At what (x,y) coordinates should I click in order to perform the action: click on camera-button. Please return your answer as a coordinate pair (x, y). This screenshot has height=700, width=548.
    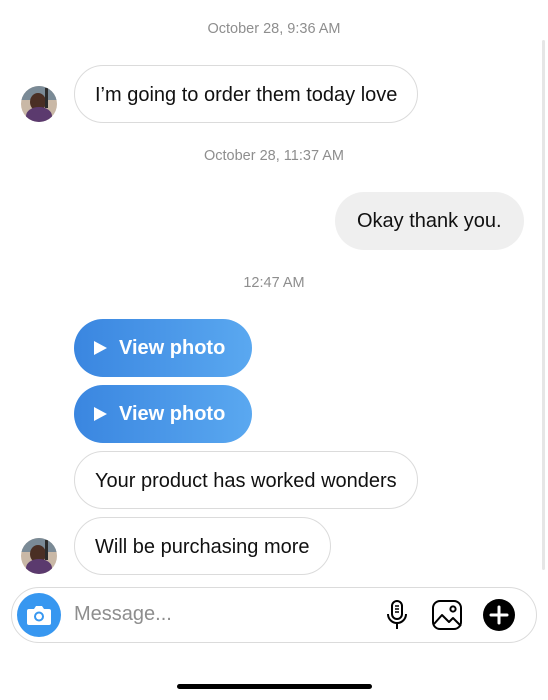
    Looking at the image, I should click on (39, 615).